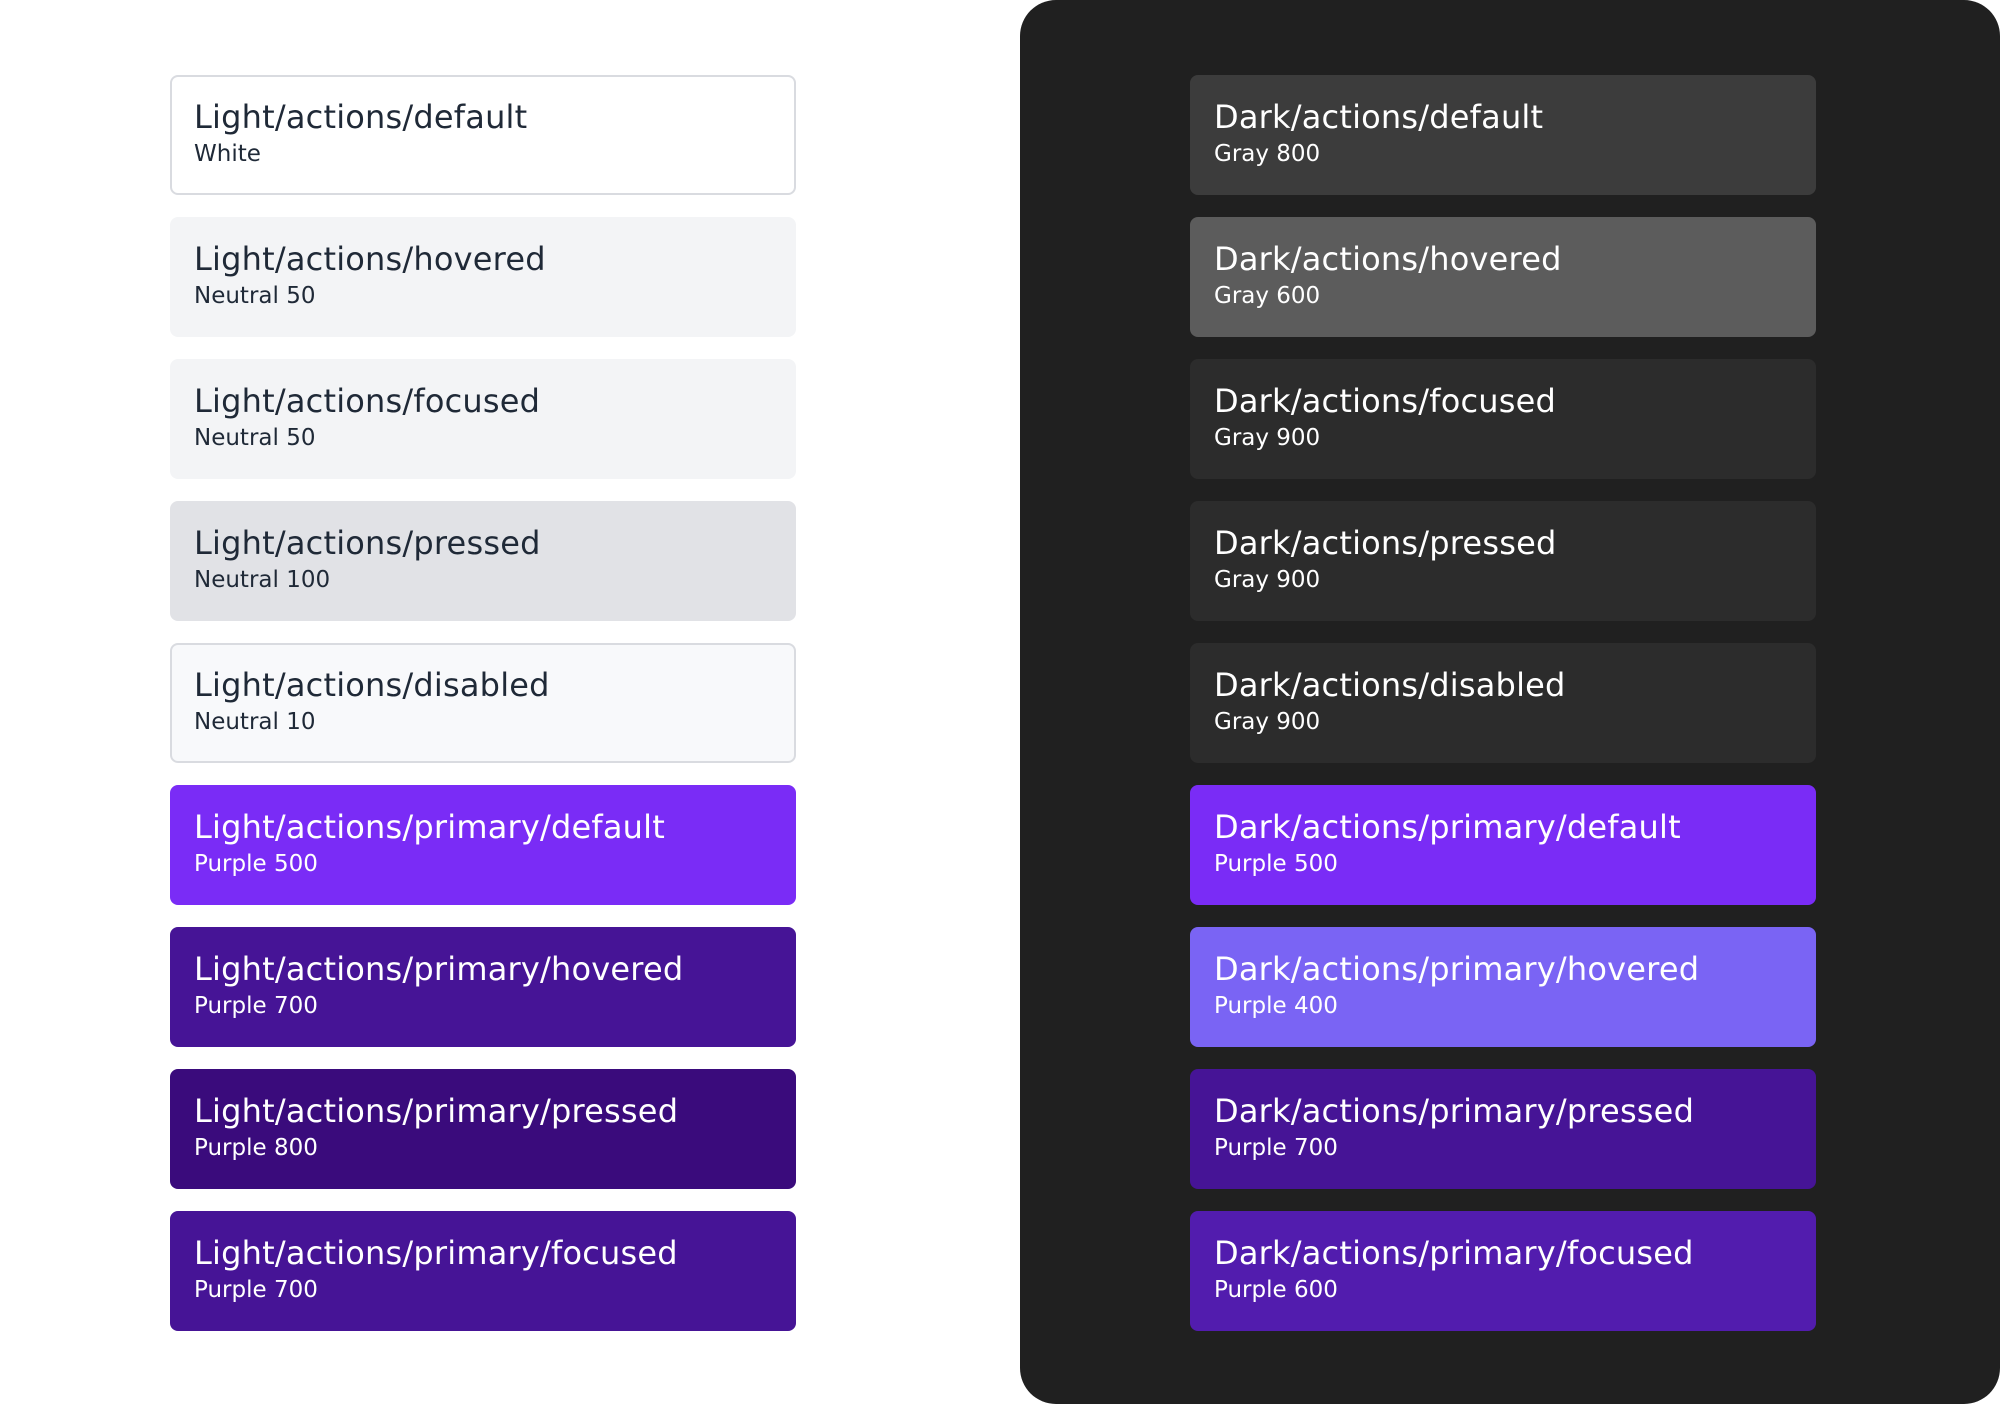  Describe the element at coordinates (1457, 969) in the screenshot. I see `swatch-title: Dark/actions/primary/hovered` at that location.